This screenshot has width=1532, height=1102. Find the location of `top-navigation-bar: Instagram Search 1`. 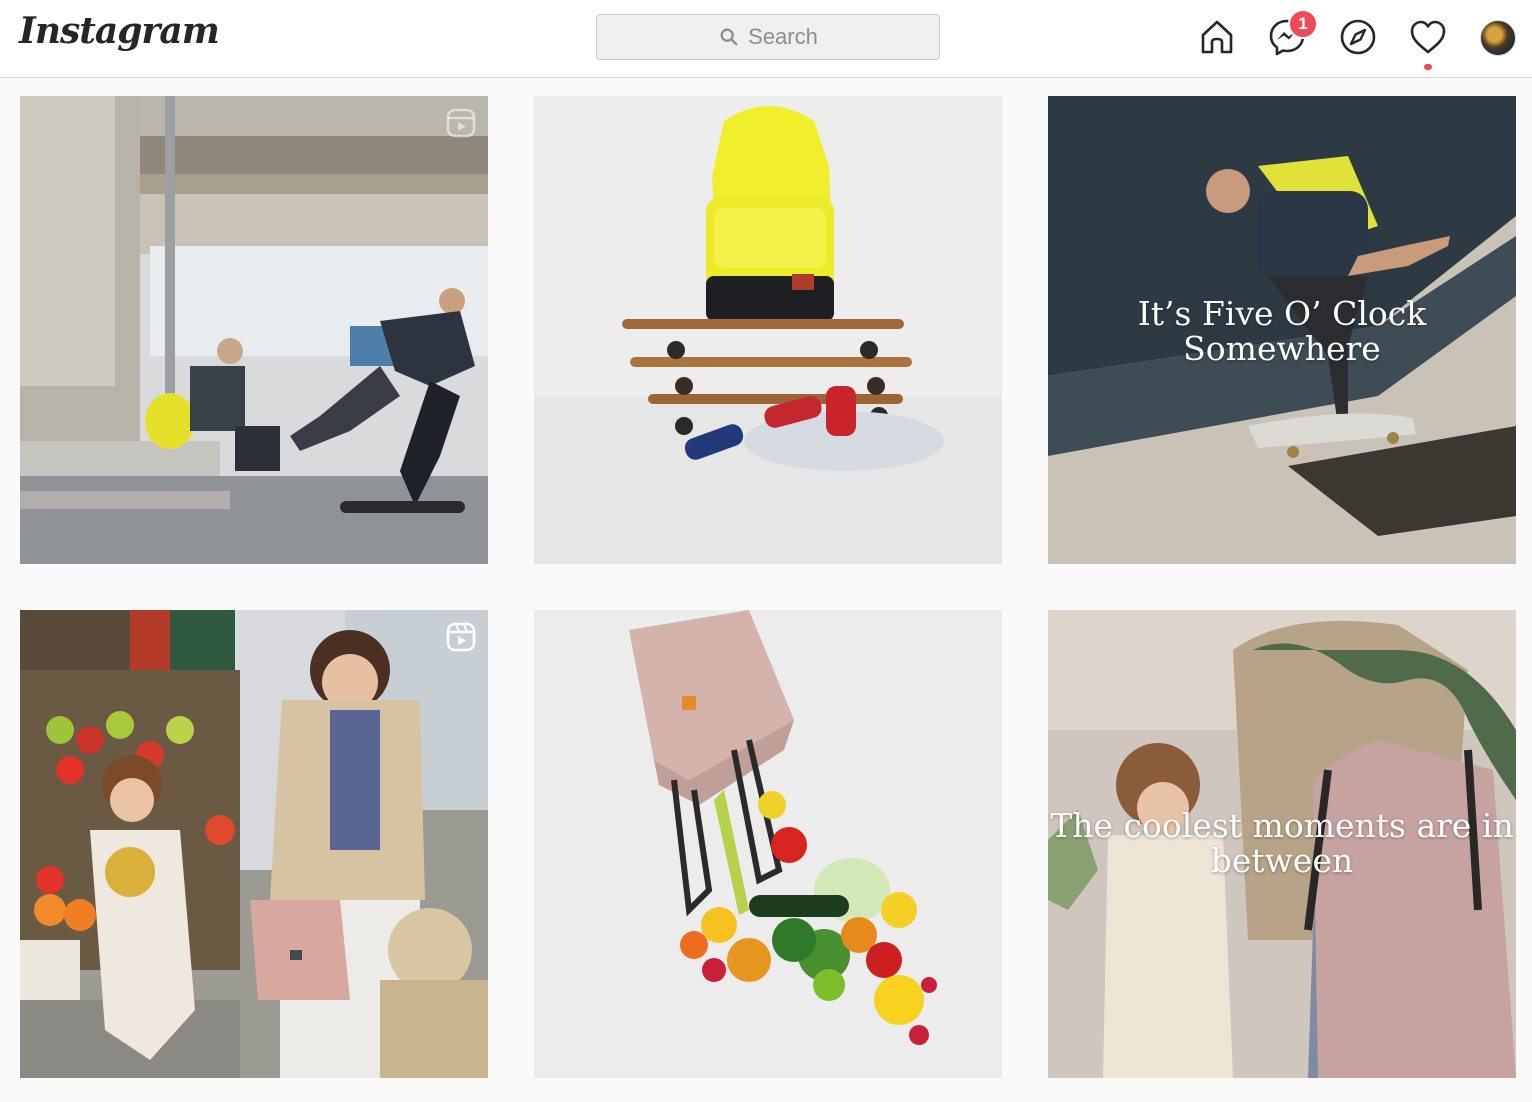

top-navigation-bar: Instagram Search 1 is located at coordinates (766, 39).